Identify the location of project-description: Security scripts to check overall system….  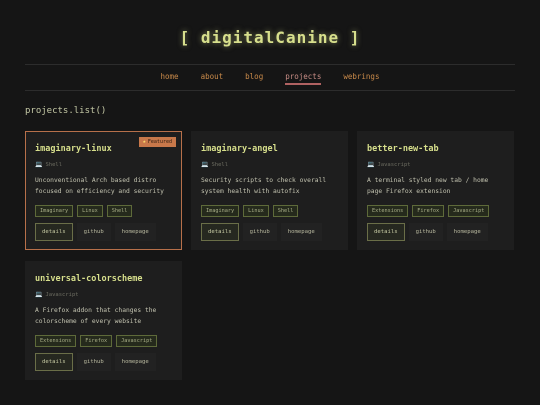
(264, 186).